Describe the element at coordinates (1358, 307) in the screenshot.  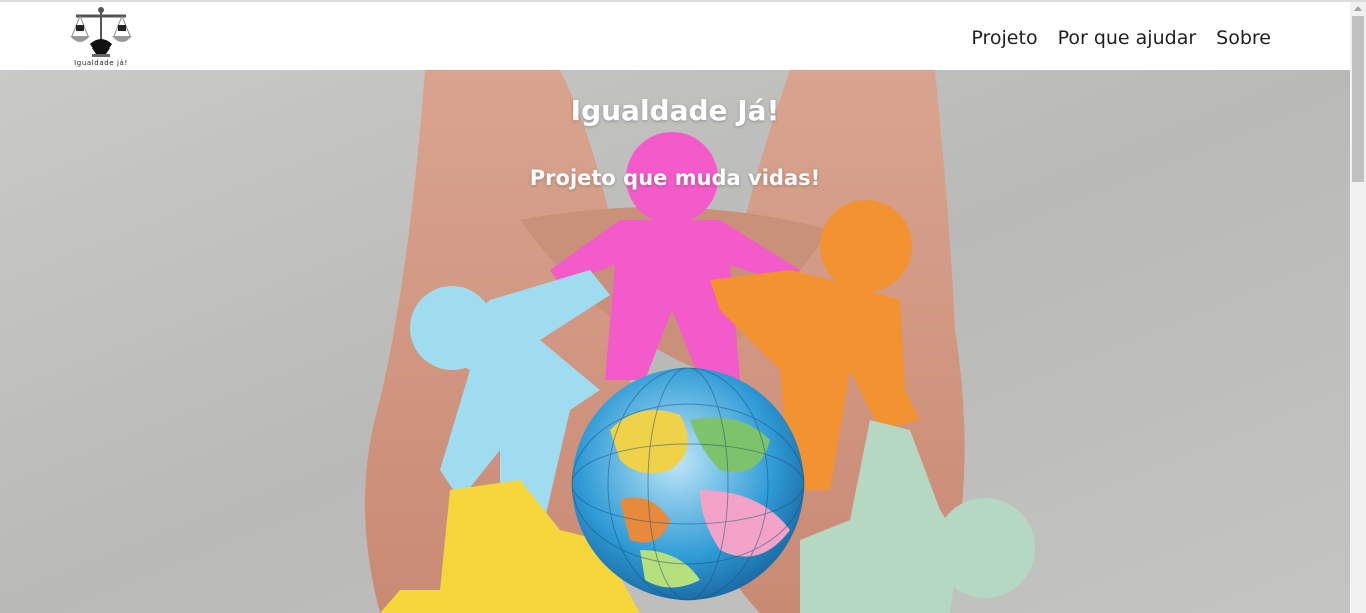
I see `vertical-scrollbar` at that location.